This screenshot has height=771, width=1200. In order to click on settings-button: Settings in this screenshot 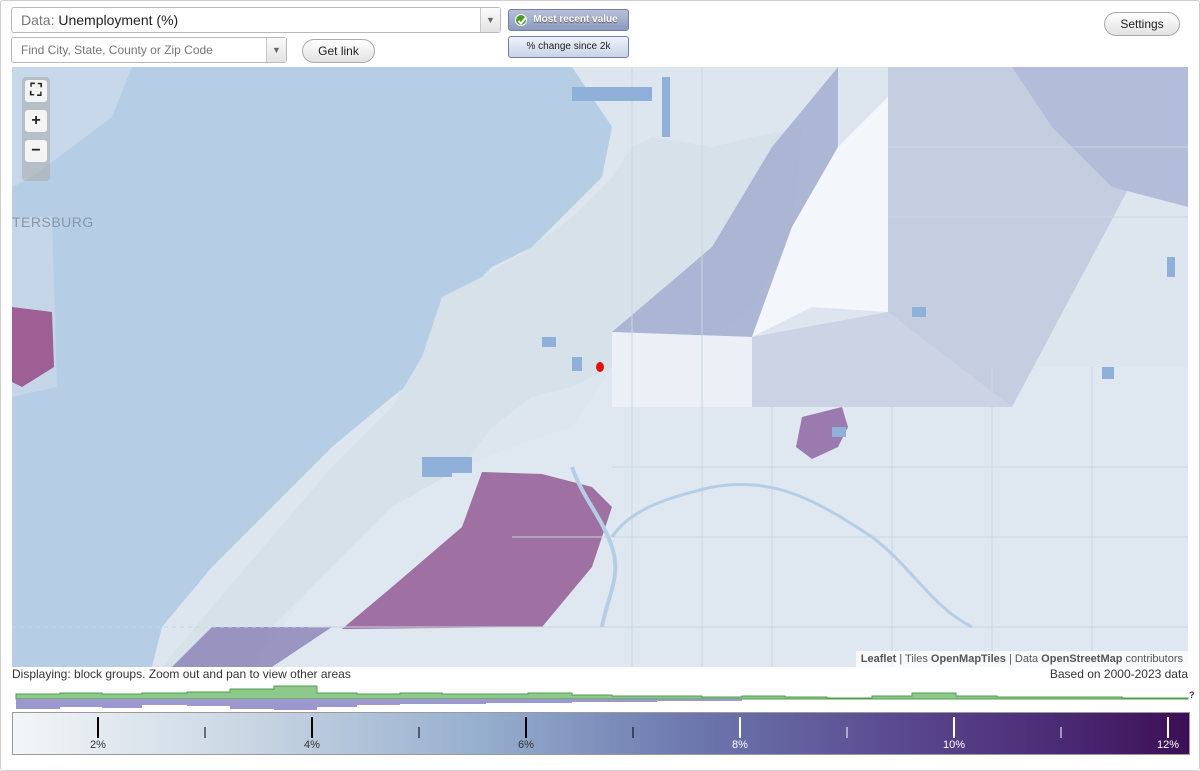, I will do `click(1142, 24)`.